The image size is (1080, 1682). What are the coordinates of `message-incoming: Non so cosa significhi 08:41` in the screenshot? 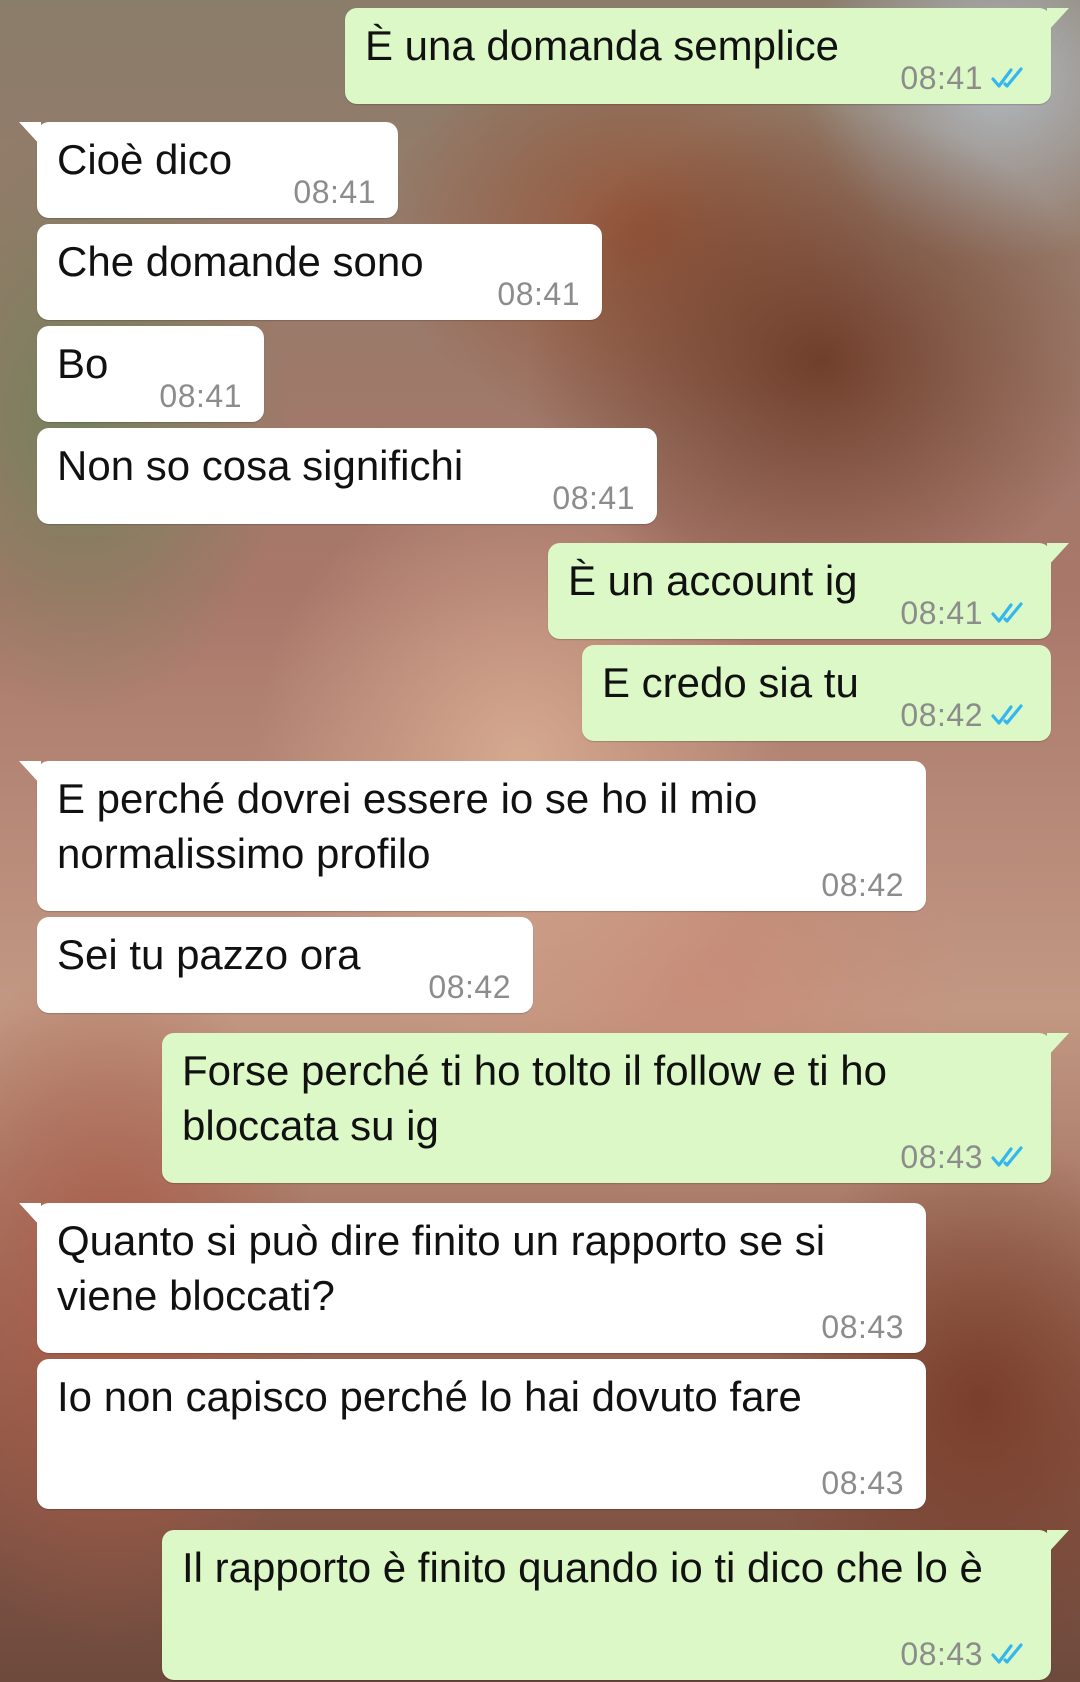 It's located at (347, 476).